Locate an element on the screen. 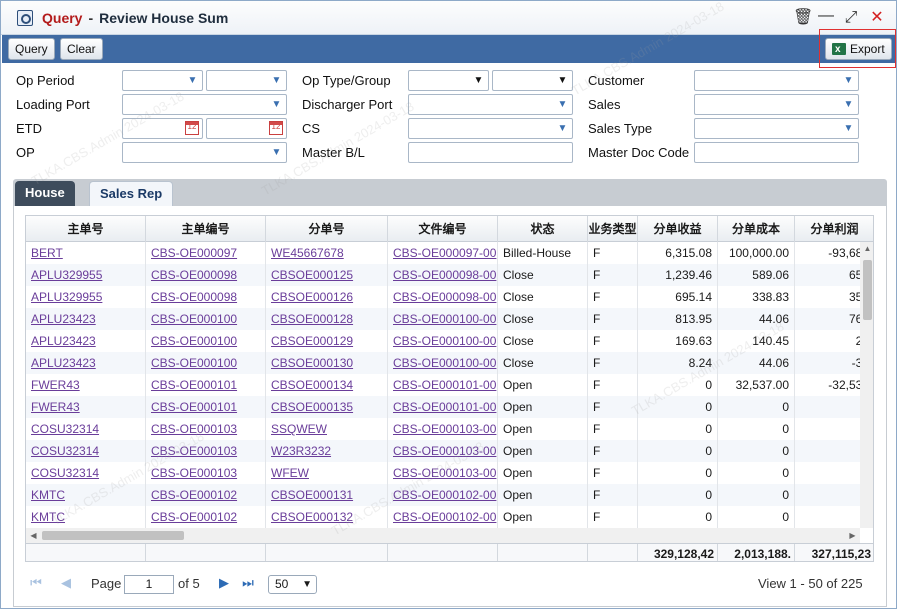 The image size is (897, 609). column-header-master-no: 主单编号 is located at coordinates (206, 229).